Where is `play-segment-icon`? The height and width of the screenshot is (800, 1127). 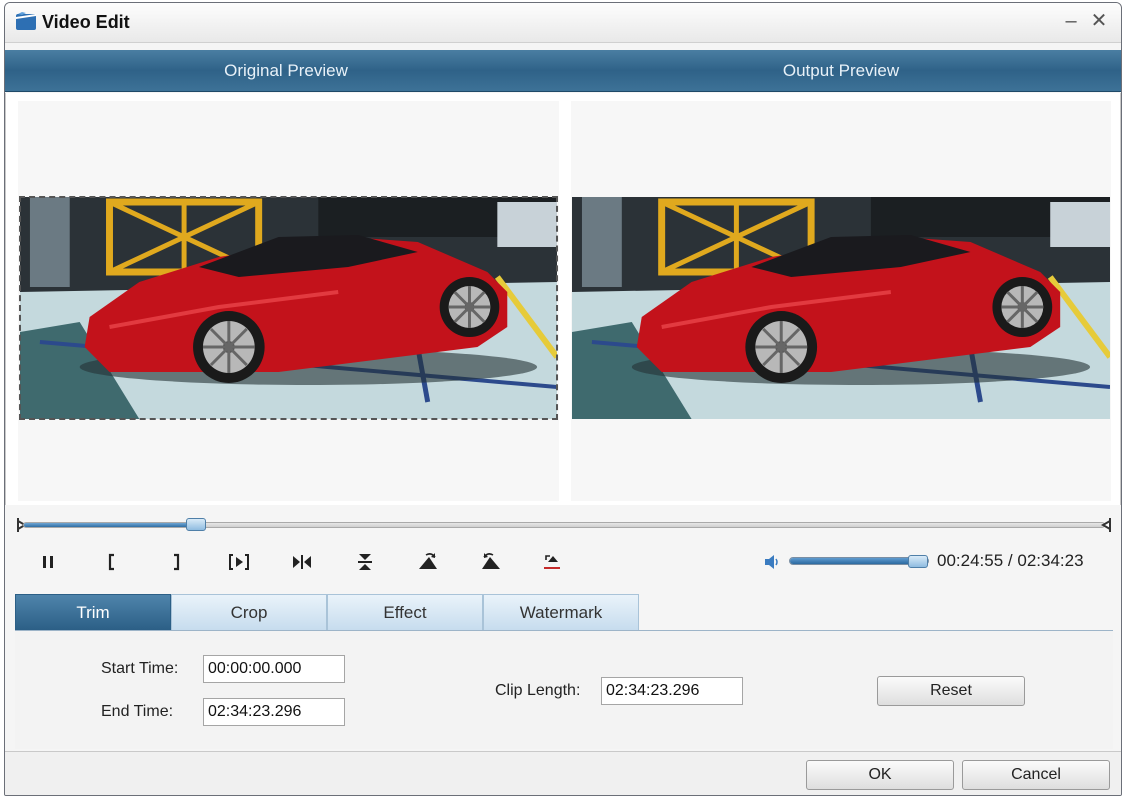 play-segment-icon is located at coordinates (239, 562).